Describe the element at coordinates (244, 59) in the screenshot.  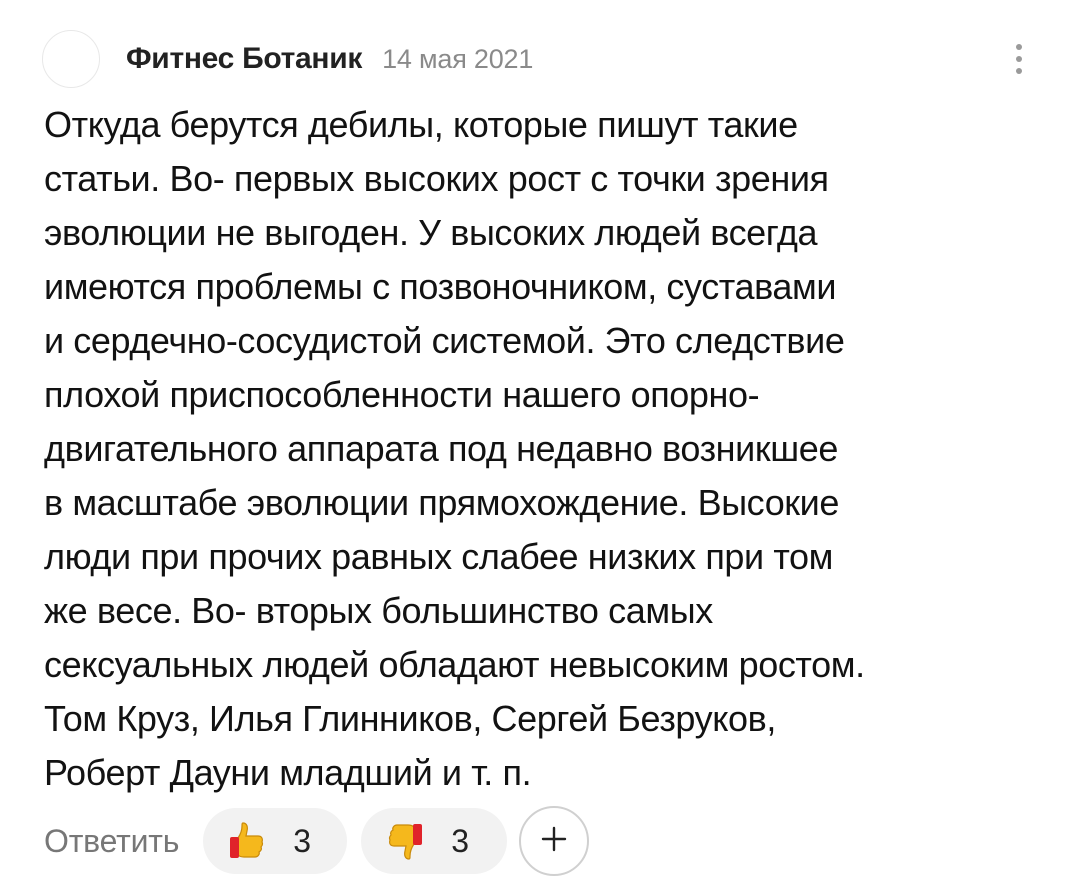
I see `author-name: Фитнес Ботаник` at that location.